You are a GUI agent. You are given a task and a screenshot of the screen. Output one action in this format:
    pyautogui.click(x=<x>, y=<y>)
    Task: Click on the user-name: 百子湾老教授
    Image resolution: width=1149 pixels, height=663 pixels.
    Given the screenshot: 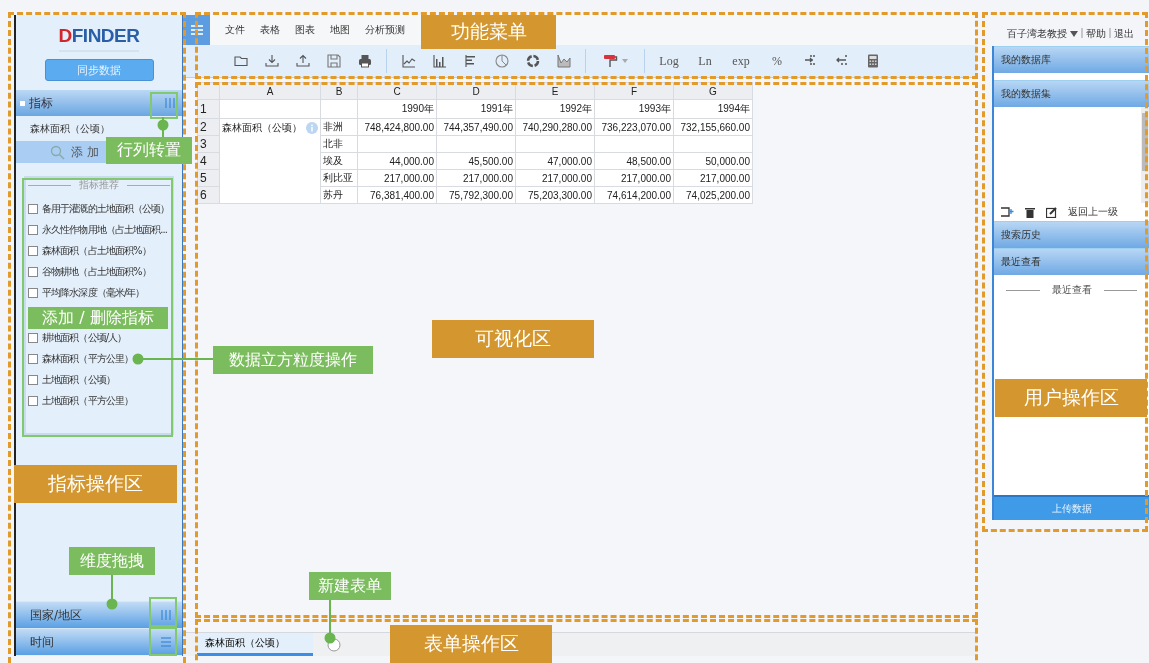 What is the action you would take?
    pyautogui.click(x=1037, y=33)
    